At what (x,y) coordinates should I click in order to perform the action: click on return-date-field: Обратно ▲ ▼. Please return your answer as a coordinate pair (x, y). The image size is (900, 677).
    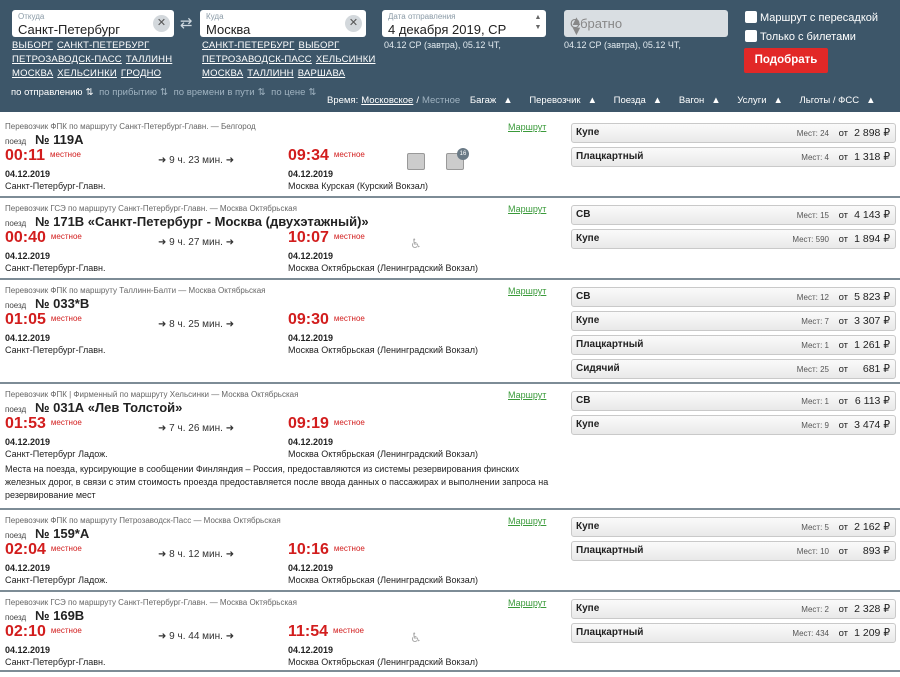
    Looking at the image, I should click on (646, 23).